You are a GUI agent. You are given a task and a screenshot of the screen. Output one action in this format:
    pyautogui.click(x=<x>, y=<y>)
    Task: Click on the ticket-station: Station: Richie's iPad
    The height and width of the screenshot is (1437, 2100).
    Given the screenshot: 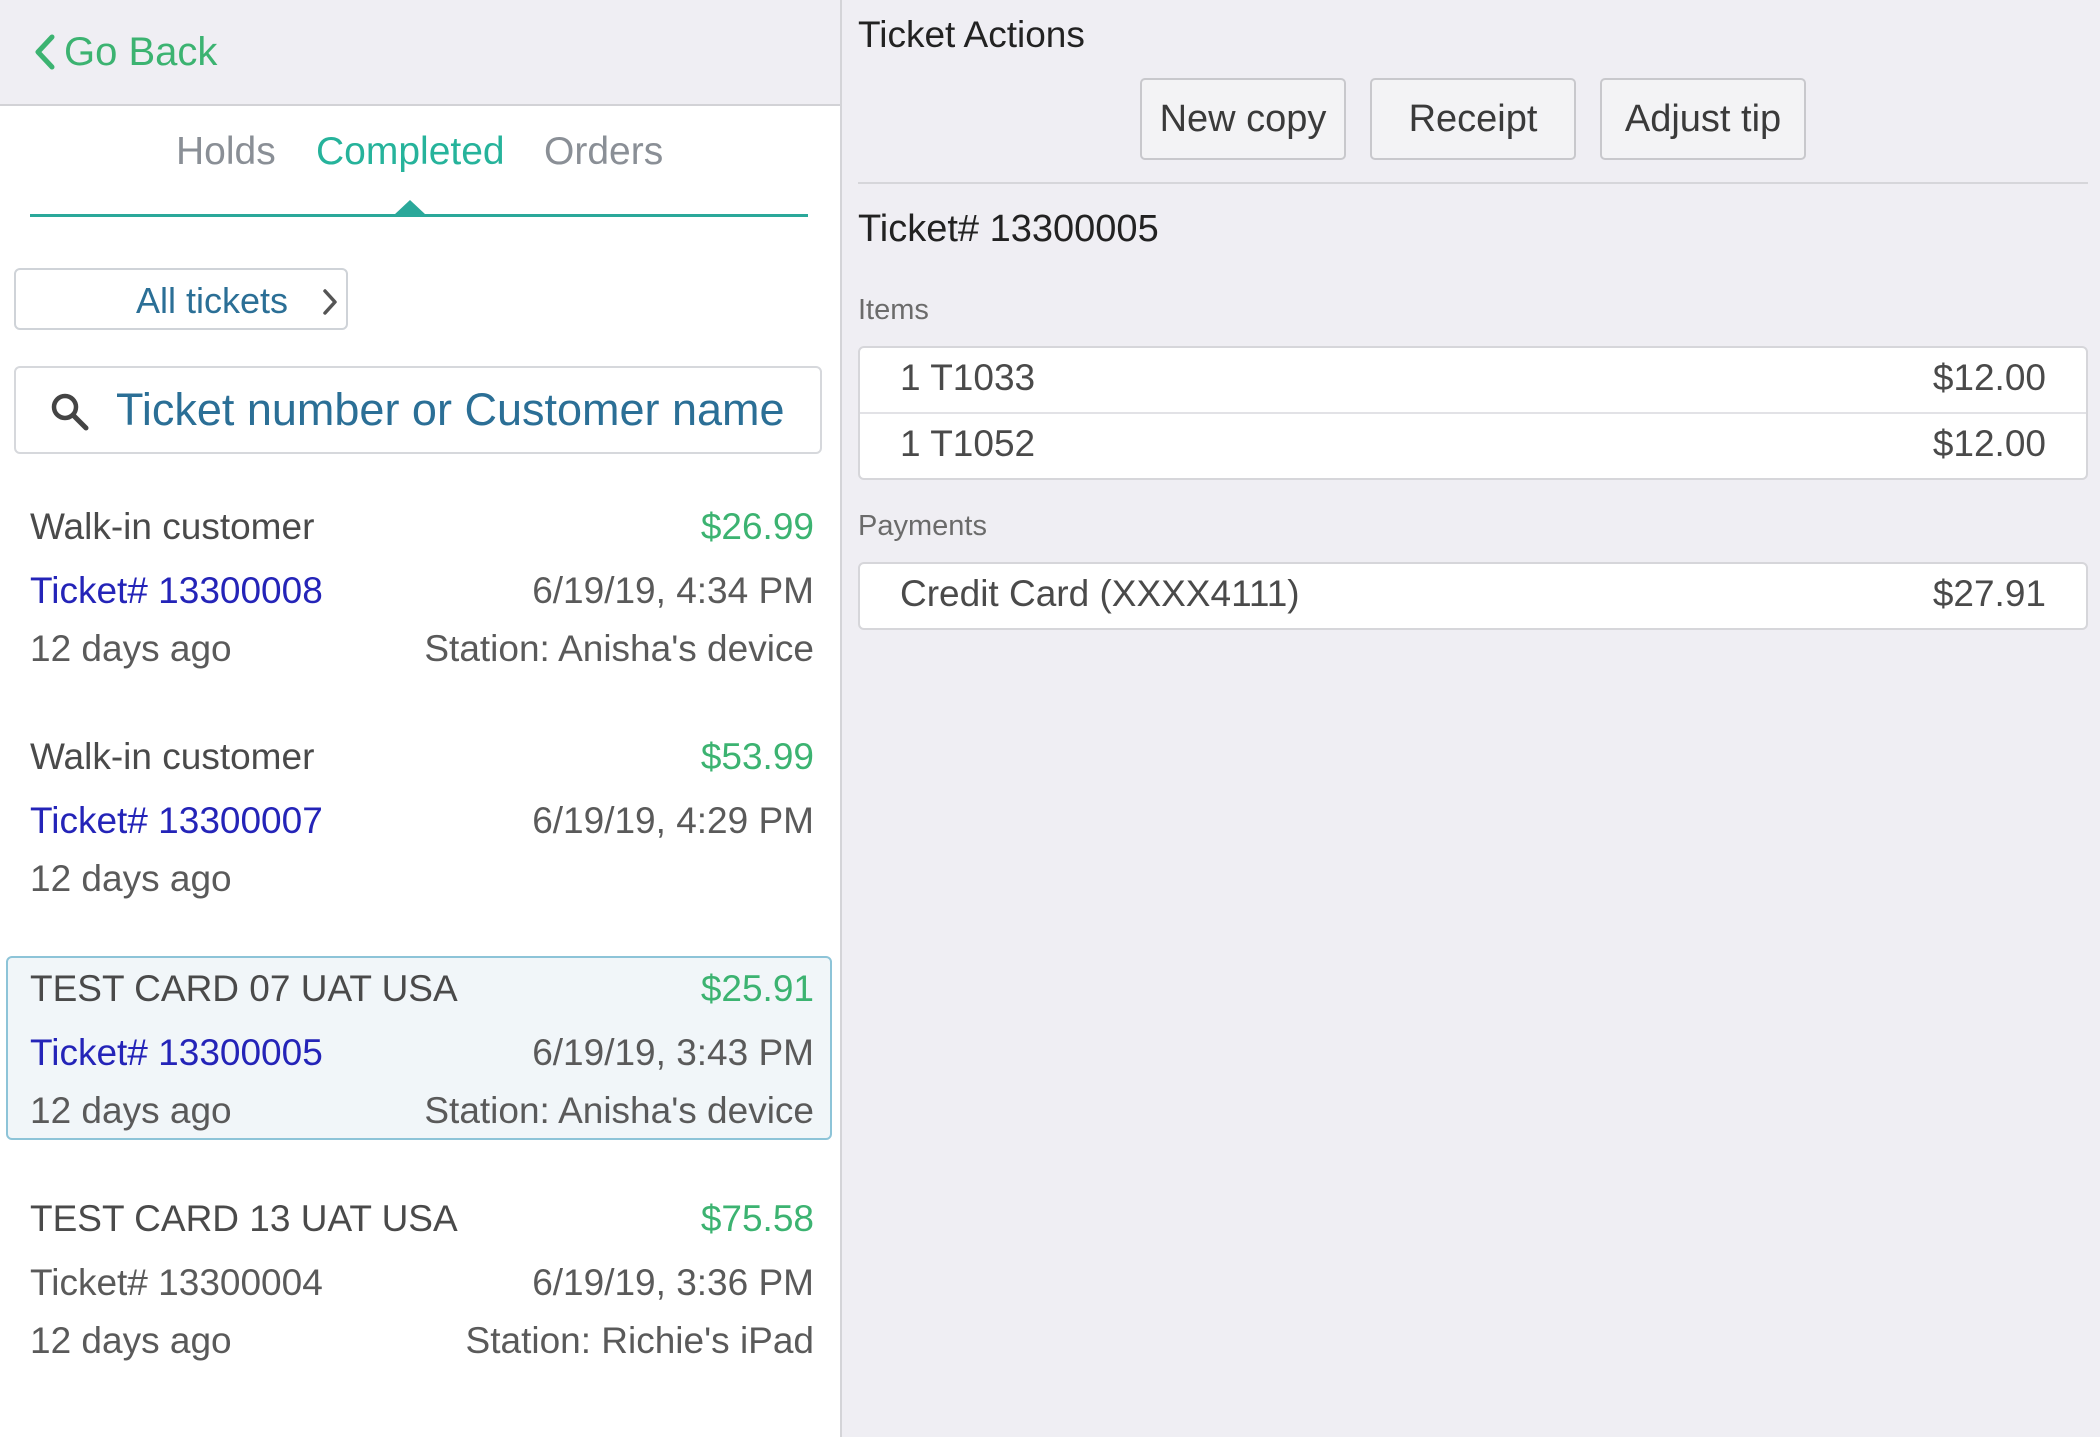 What is the action you would take?
    pyautogui.click(x=639, y=1340)
    